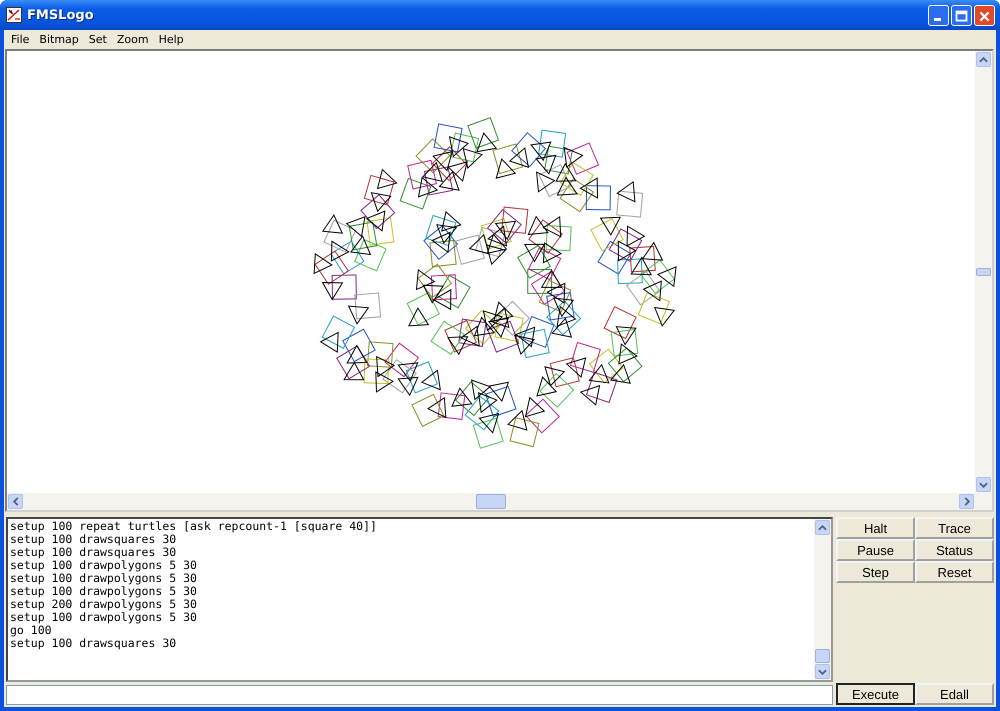 The width and height of the screenshot is (1000, 711). I want to click on maximize-button, so click(961, 15).